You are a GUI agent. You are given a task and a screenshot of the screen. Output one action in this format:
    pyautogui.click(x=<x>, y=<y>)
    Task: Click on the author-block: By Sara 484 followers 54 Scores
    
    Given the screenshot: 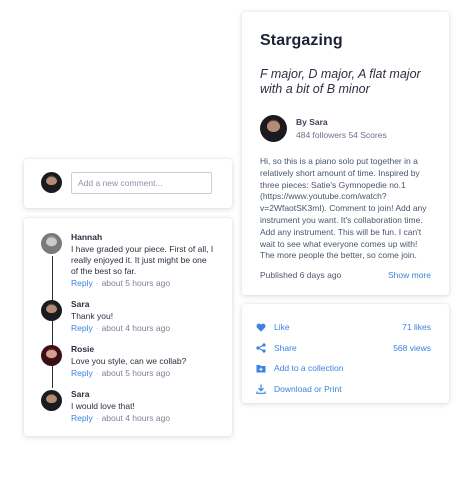 What is the action you would take?
    pyautogui.click(x=345, y=128)
    